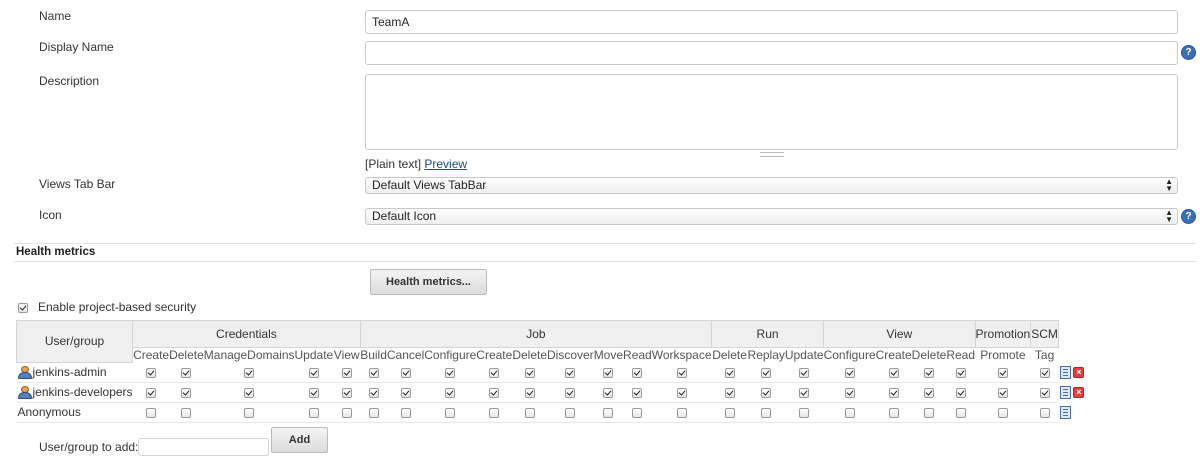 Image resolution: width=1200 pixels, height=463 pixels. I want to click on description-textarea, so click(771, 112).